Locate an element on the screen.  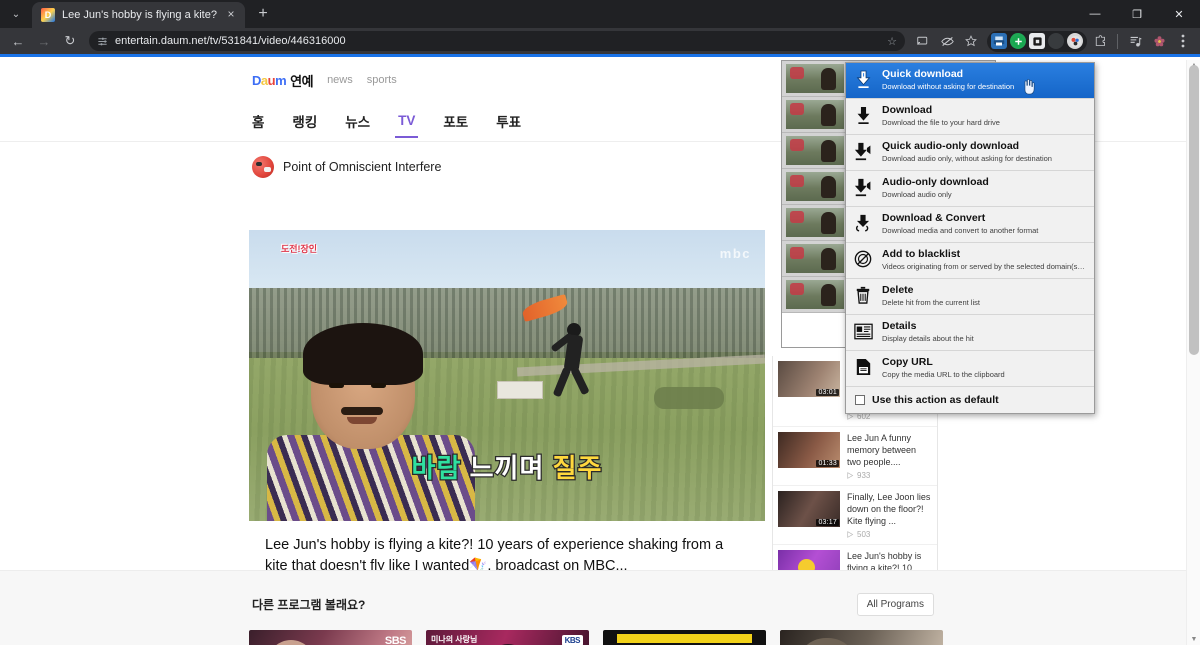
playlist-thumbnail: 03:01 is located at coordinates (809, 379).